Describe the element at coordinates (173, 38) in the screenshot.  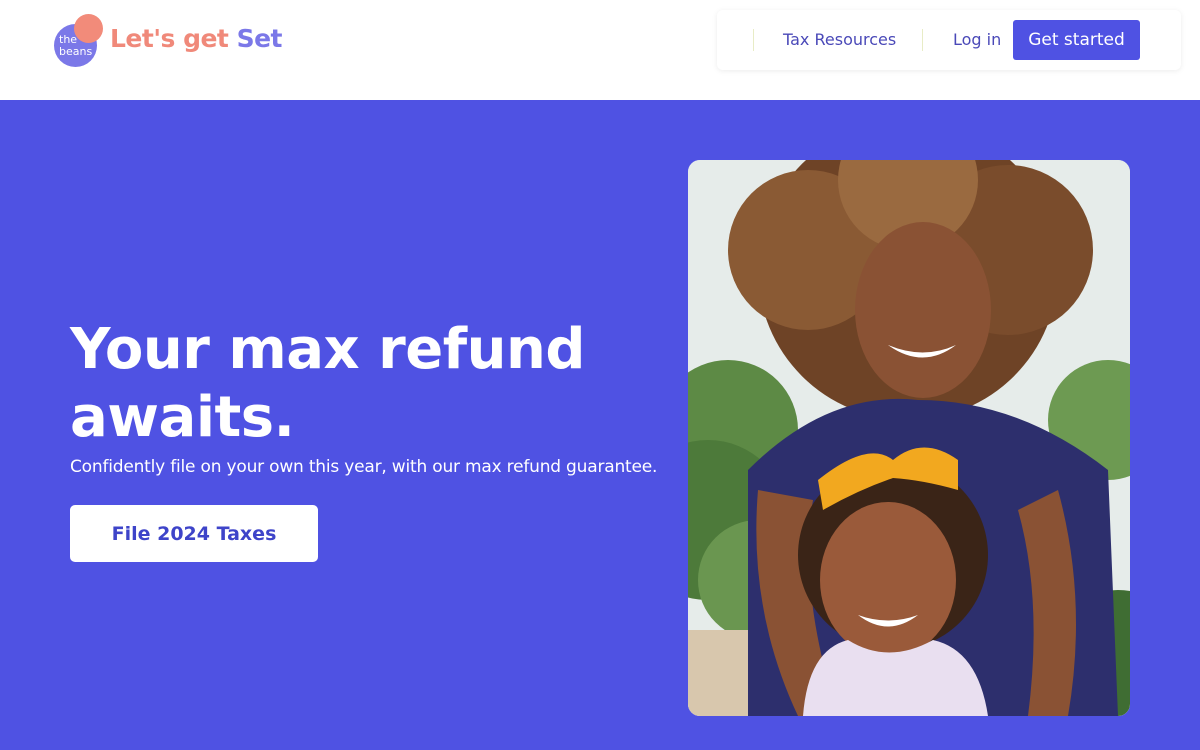
I see `logo-word-part1: Let's get` at that location.